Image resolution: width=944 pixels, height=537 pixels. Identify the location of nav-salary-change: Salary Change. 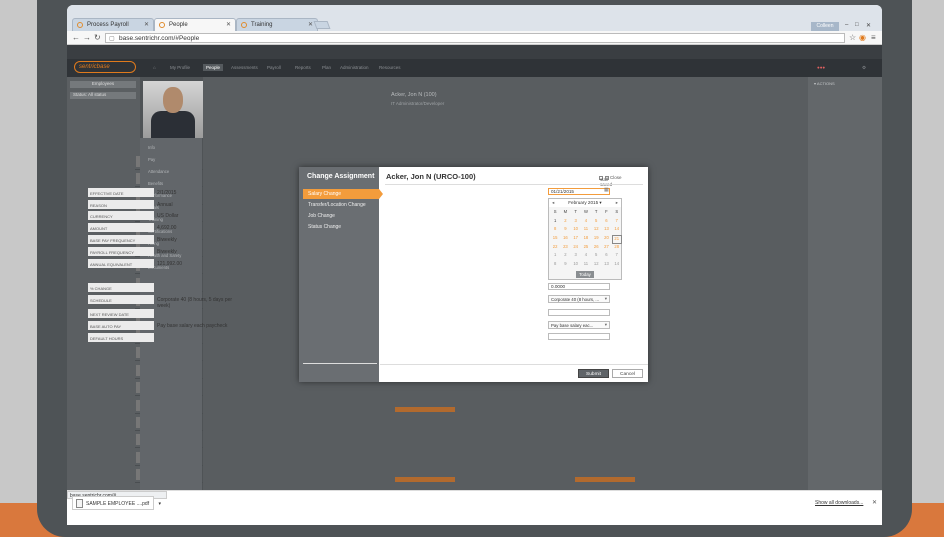
(343, 194).